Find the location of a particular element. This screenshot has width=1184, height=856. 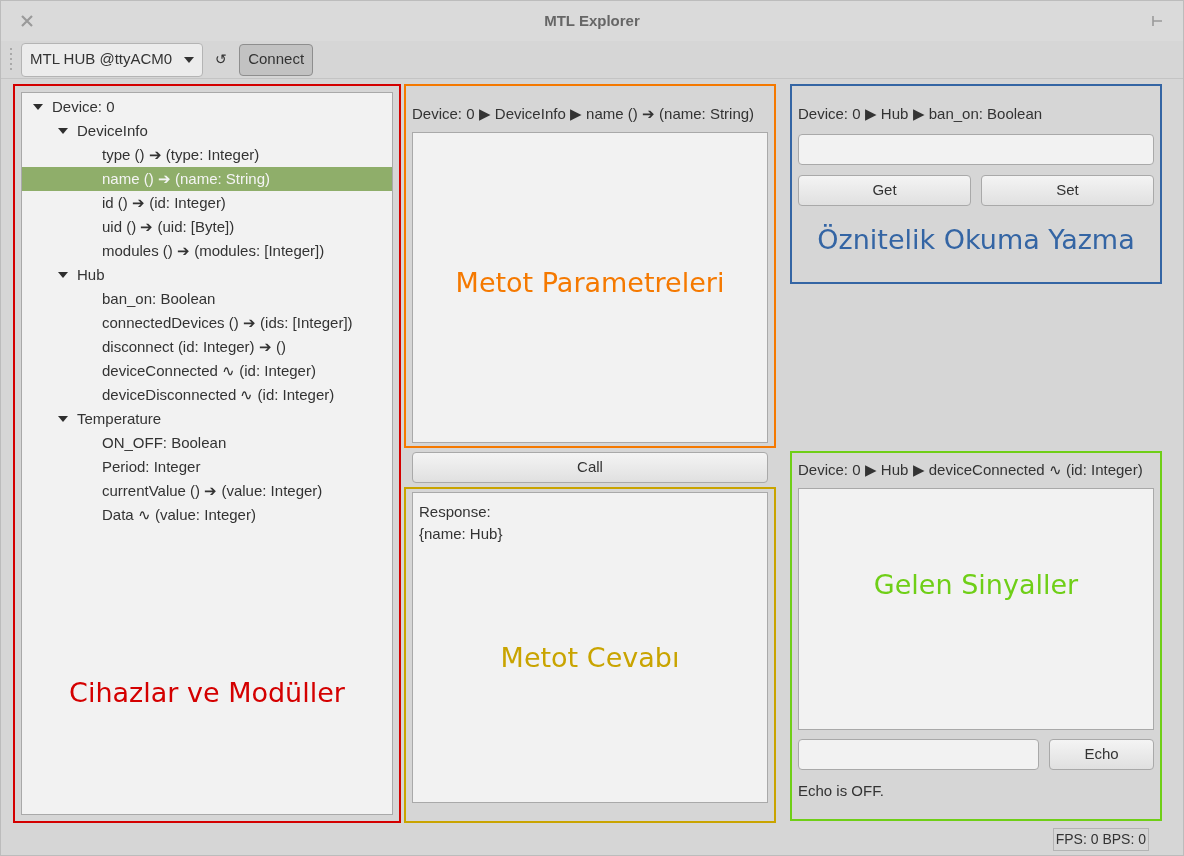

caret-icon is located at coordinates (189, 59).